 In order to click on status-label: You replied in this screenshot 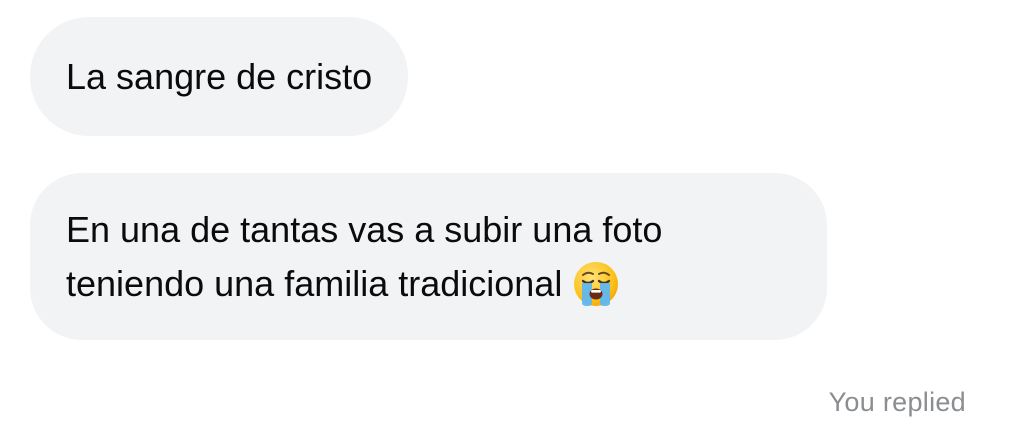, I will do `click(897, 402)`.